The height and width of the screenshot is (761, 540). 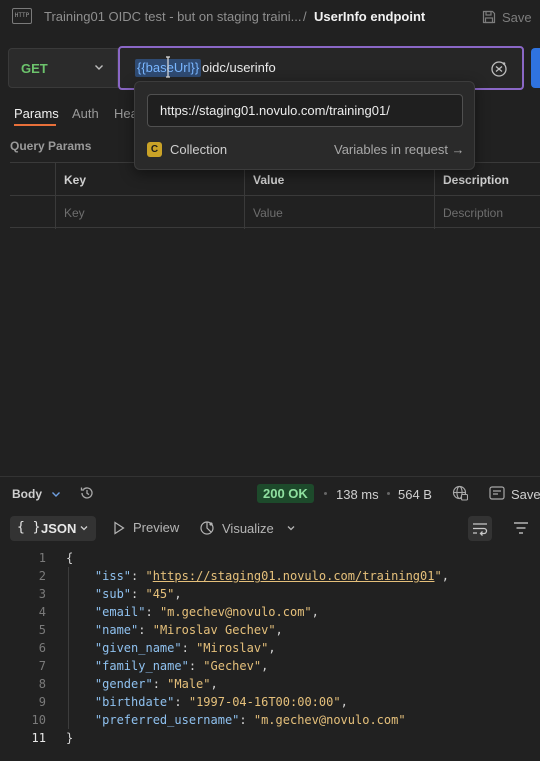 I want to click on code-line: 11}, so click(x=270, y=738).